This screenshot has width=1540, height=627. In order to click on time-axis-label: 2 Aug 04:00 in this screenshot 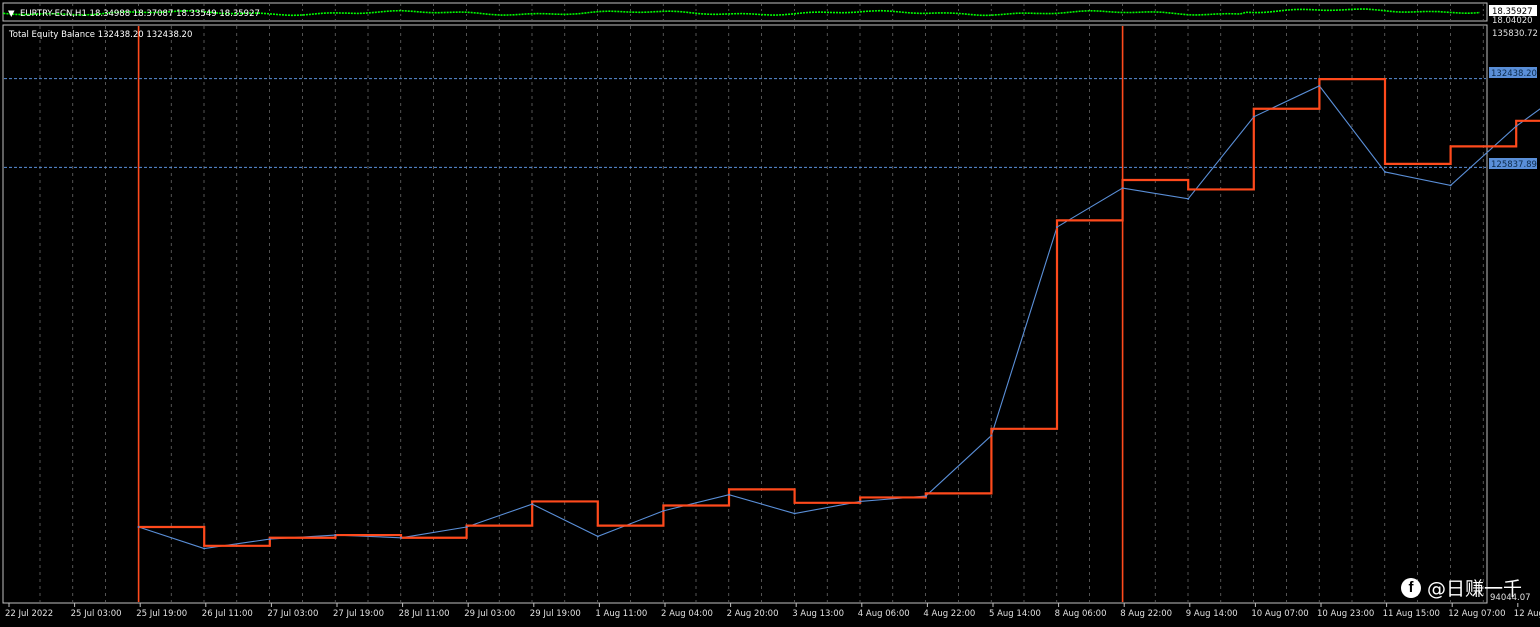, I will do `click(687, 614)`.